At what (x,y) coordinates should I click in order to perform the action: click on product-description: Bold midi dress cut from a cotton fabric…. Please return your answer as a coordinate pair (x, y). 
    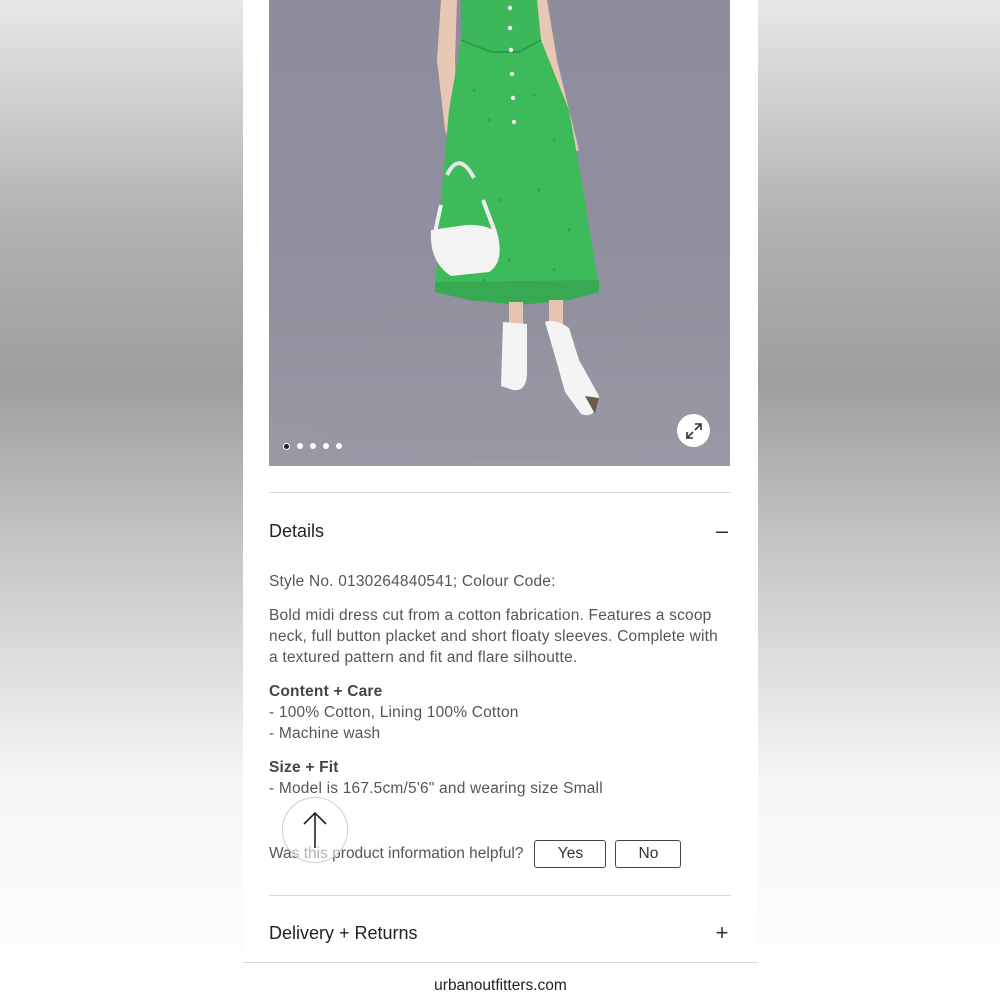
    Looking at the image, I should click on (493, 636).